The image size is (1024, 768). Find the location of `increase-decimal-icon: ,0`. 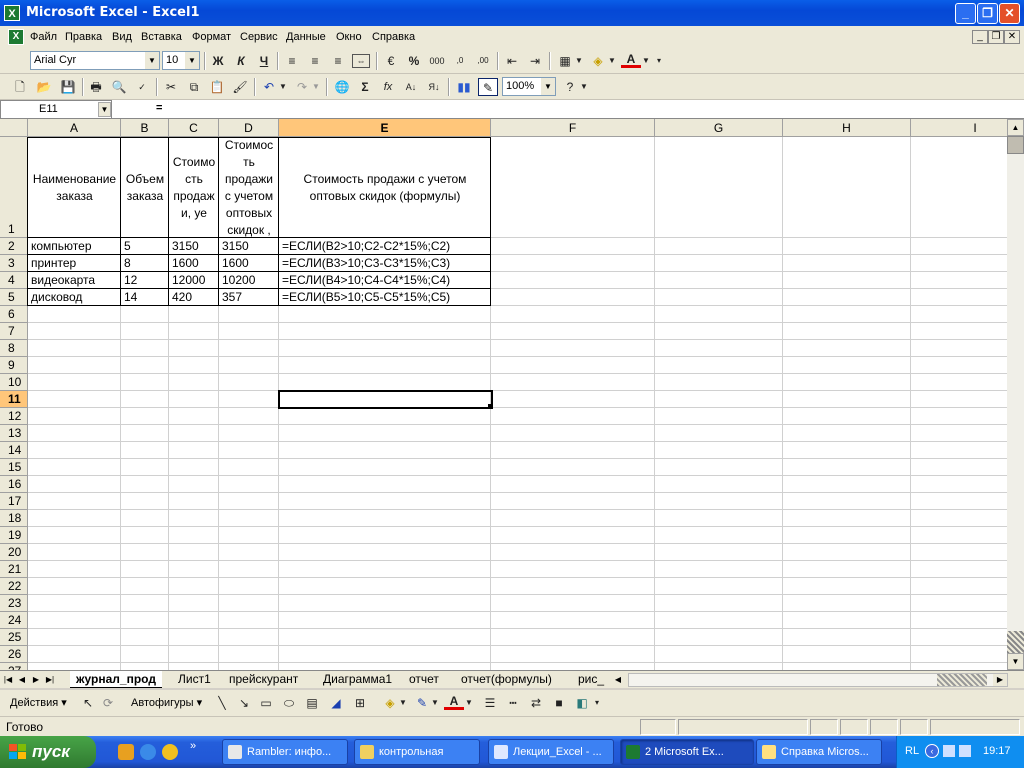

increase-decimal-icon: ,0 is located at coordinates (460, 61).